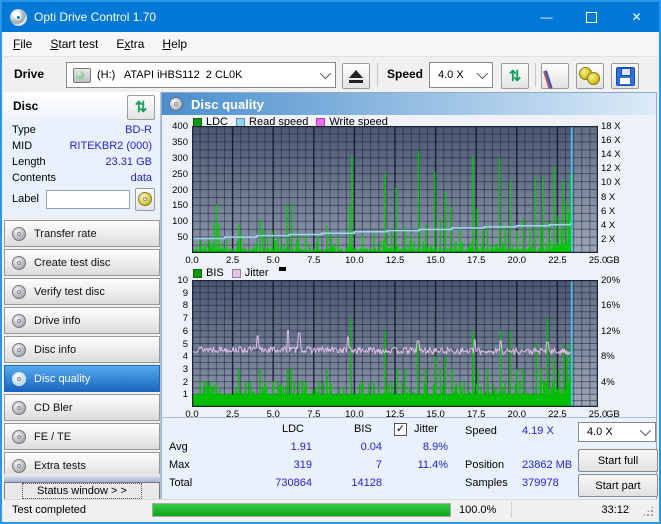  I want to click on drive-icon, so click(82, 75).